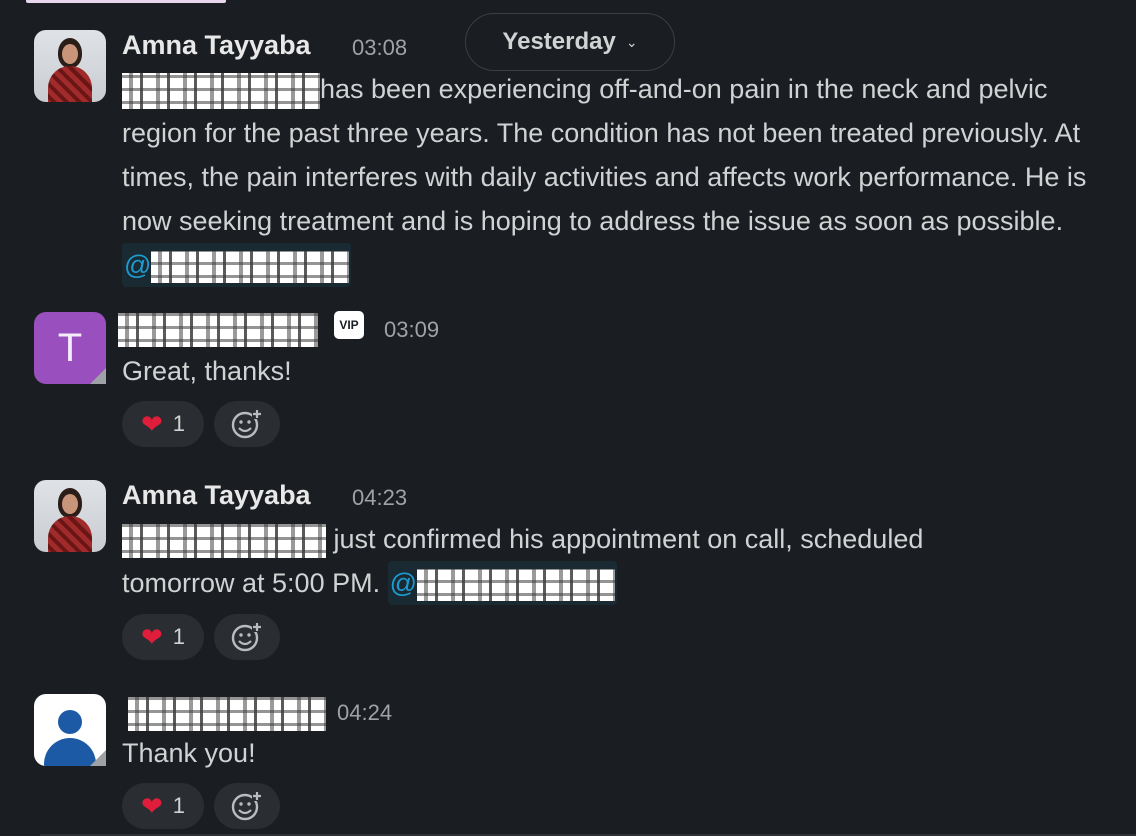 The height and width of the screenshot is (836, 1136). Describe the element at coordinates (379, 498) in the screenshot. I see `timestamp: 04:23` at that location.